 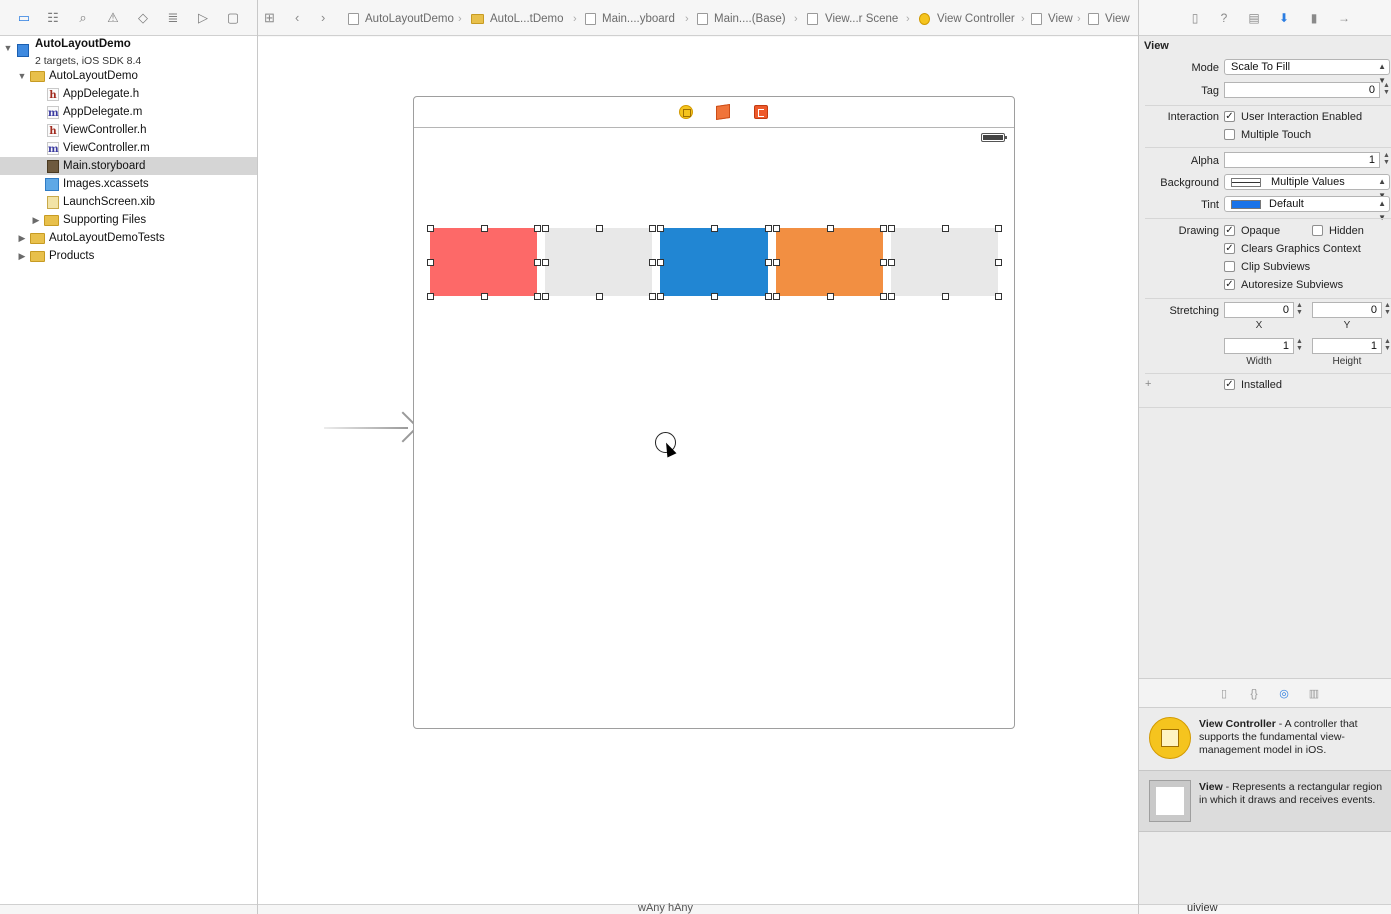 I want to click on related-items-icon: ⊞, so click(x=269, y=18).